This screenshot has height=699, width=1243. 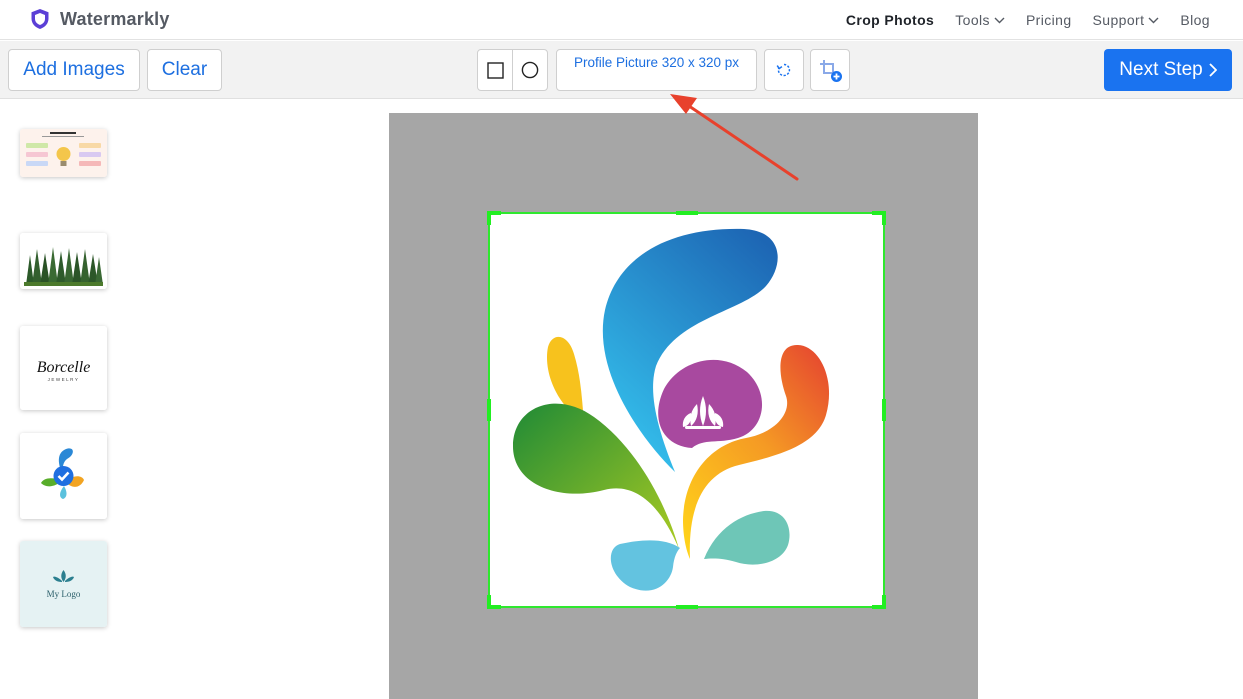 I want to click on nav-tools: Tools, so click(x=980, y=20).